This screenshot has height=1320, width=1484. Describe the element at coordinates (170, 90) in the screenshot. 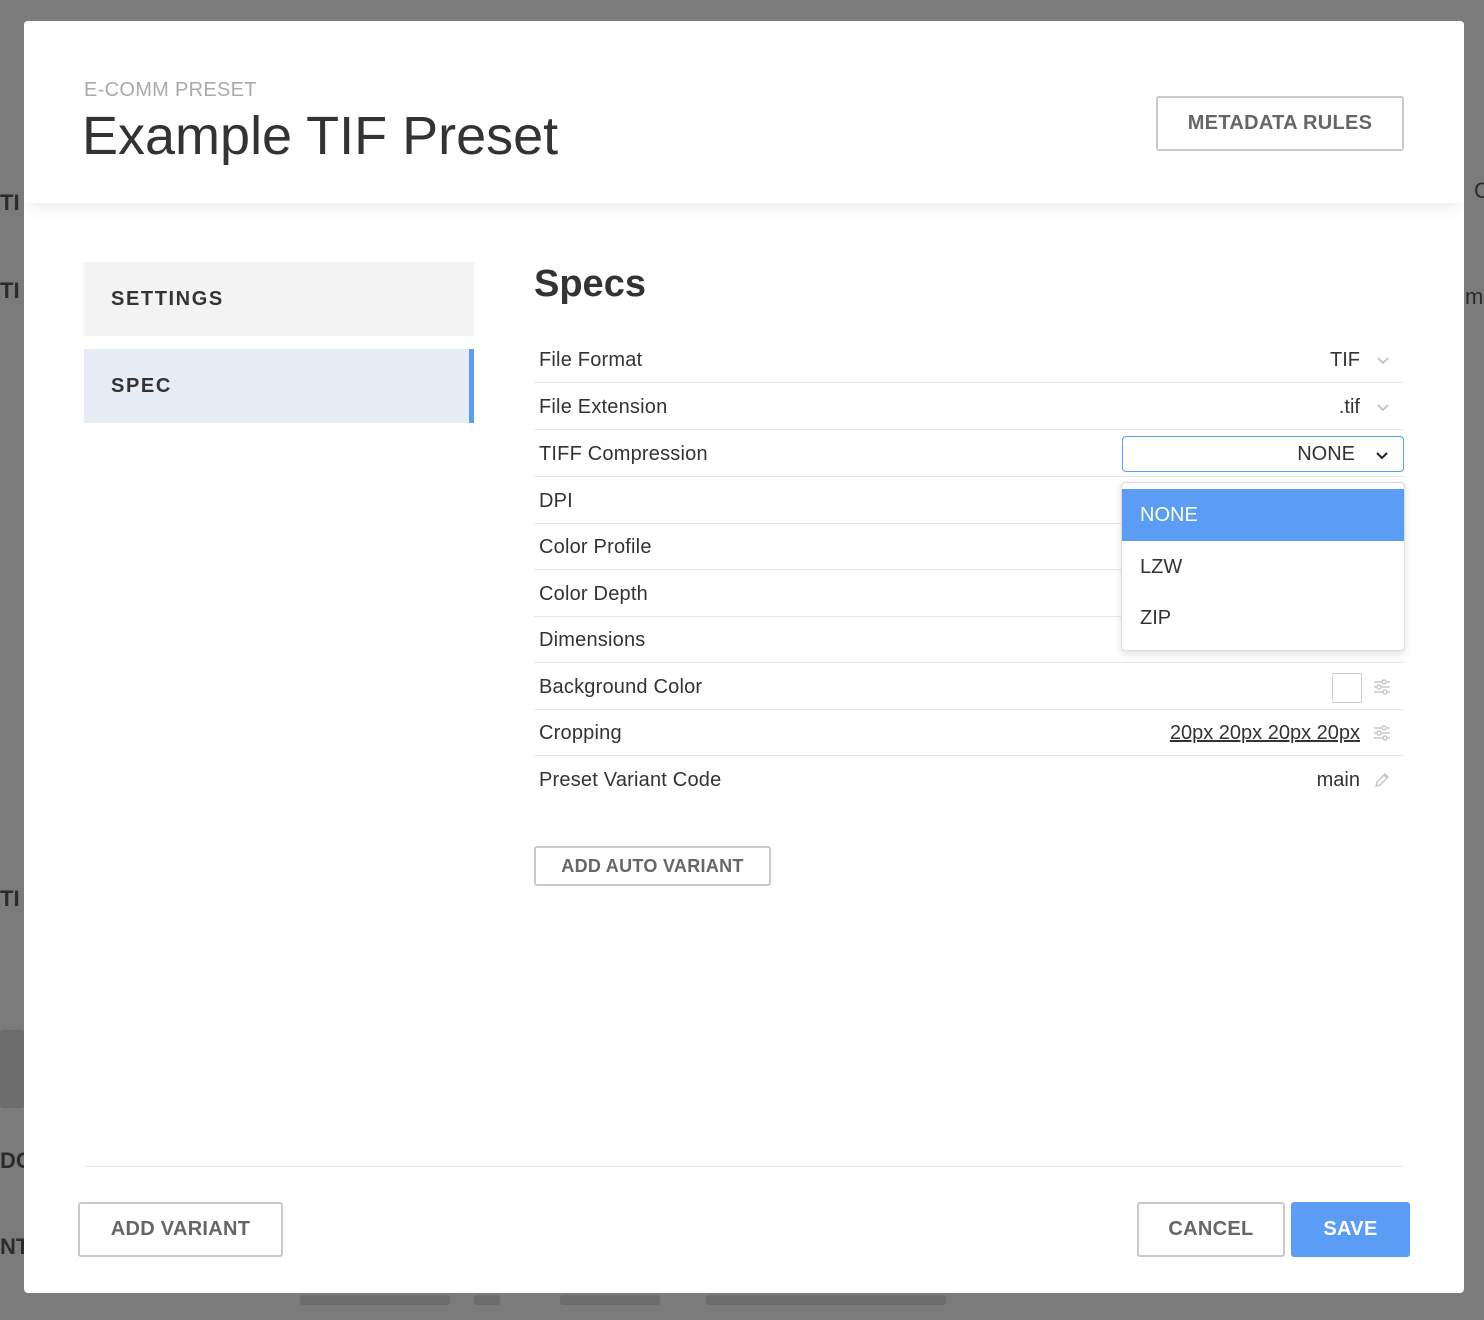

I see `preset-type-label: E-COMM PRESET` at that location.